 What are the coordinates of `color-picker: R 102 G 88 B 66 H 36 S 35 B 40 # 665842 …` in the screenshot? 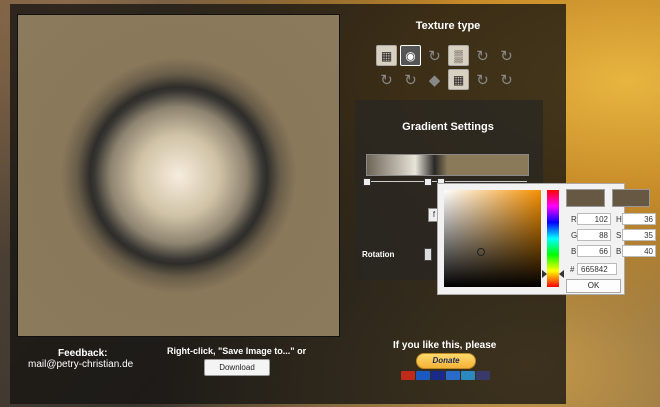 It's located at (546, 239).